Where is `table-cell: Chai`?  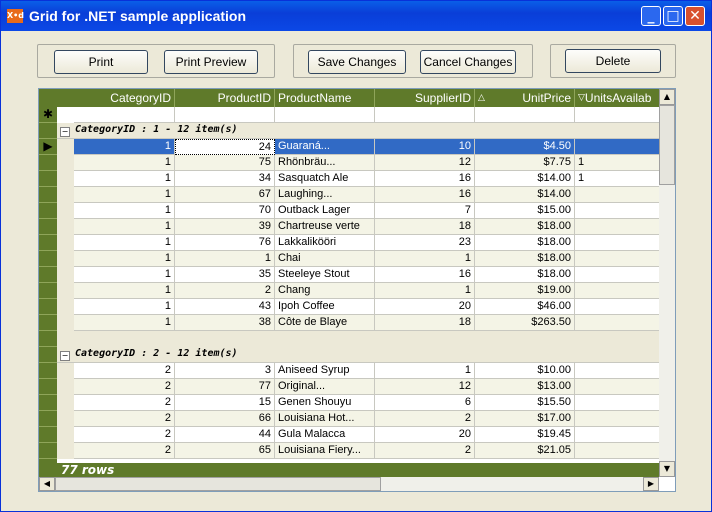
table-cell: Chai is located at coordinates (325, 259).